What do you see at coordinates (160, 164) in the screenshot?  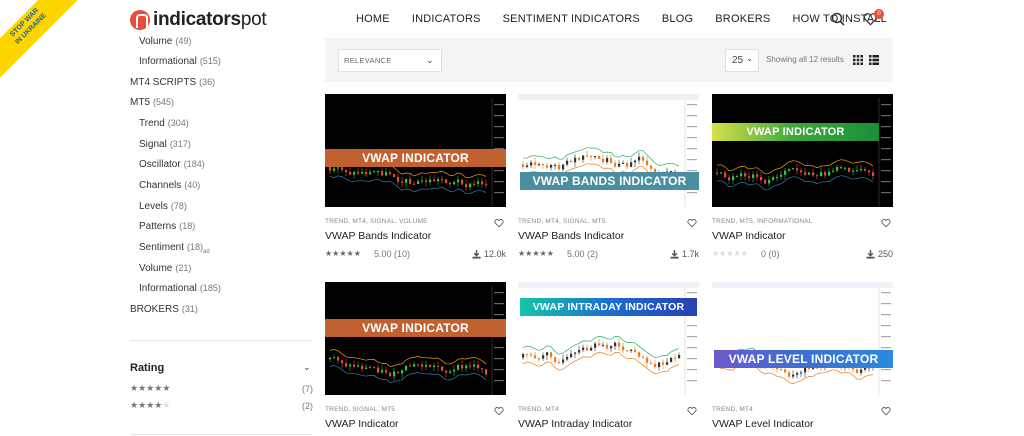 I see `category-label: Oscillator` at bounding box center [160, 164].